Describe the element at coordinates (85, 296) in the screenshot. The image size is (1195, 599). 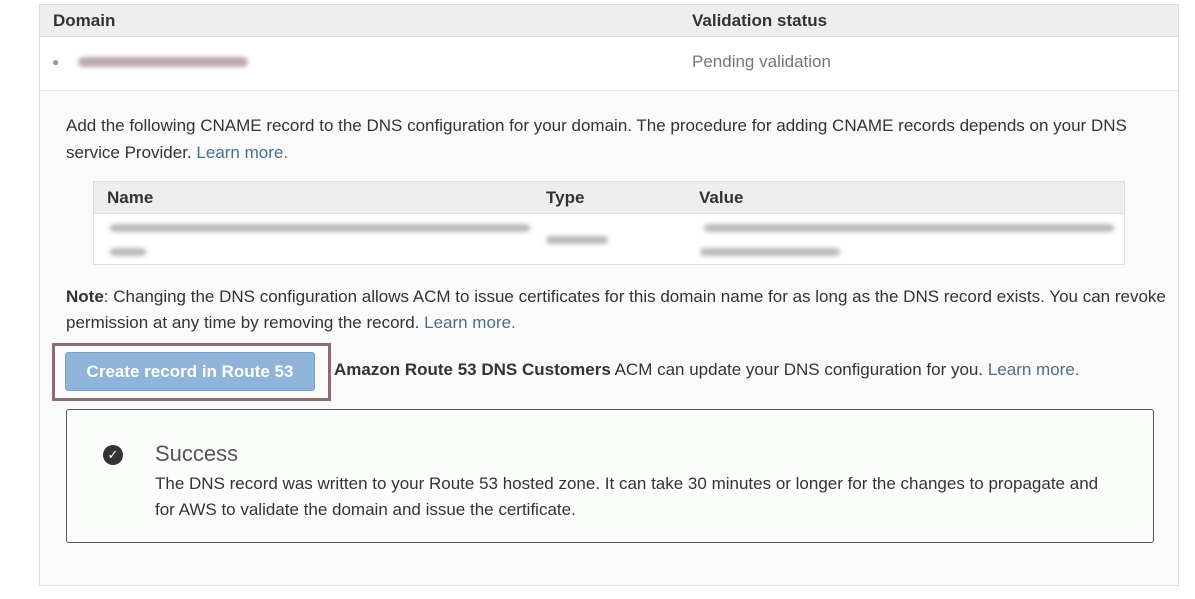
I see `note-label: Note` at that location.